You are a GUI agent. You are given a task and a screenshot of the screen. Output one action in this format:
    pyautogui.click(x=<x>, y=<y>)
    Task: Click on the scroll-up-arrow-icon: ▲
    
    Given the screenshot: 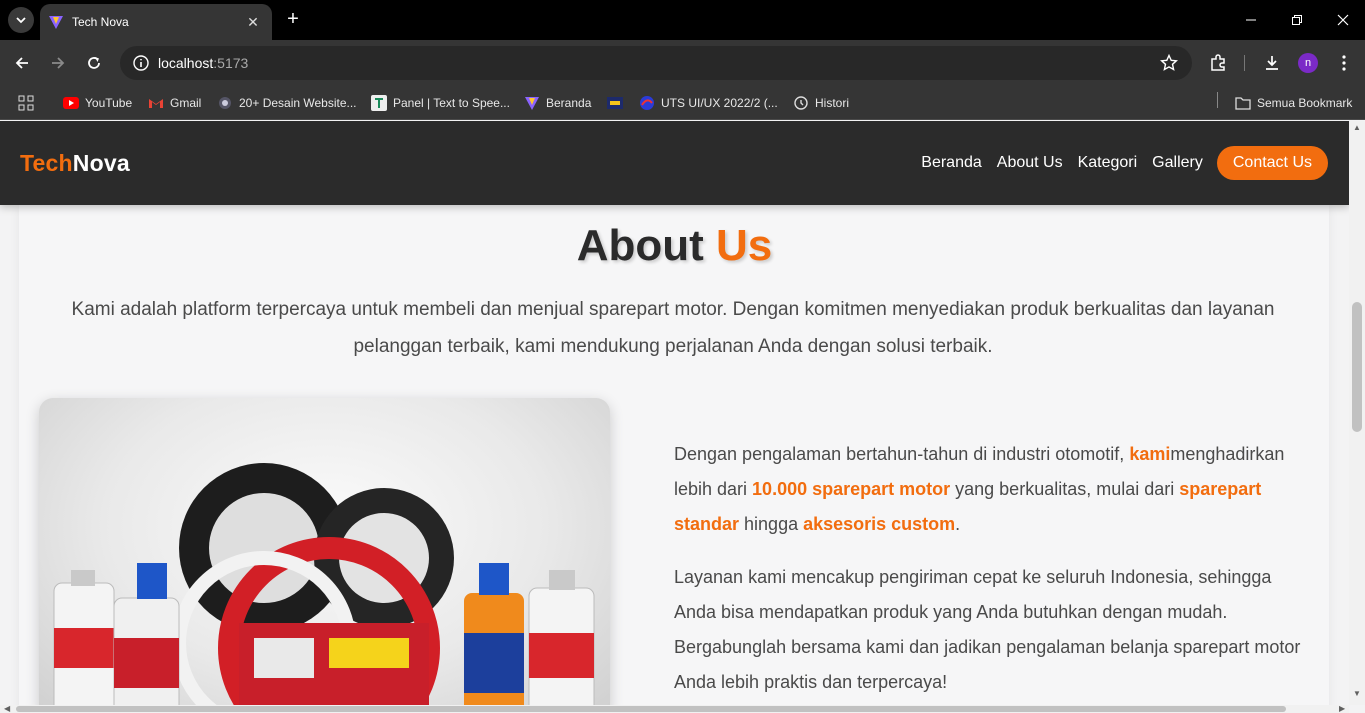 What is the action you would take?
    pyautogui.click(x=1357, y=127)
    